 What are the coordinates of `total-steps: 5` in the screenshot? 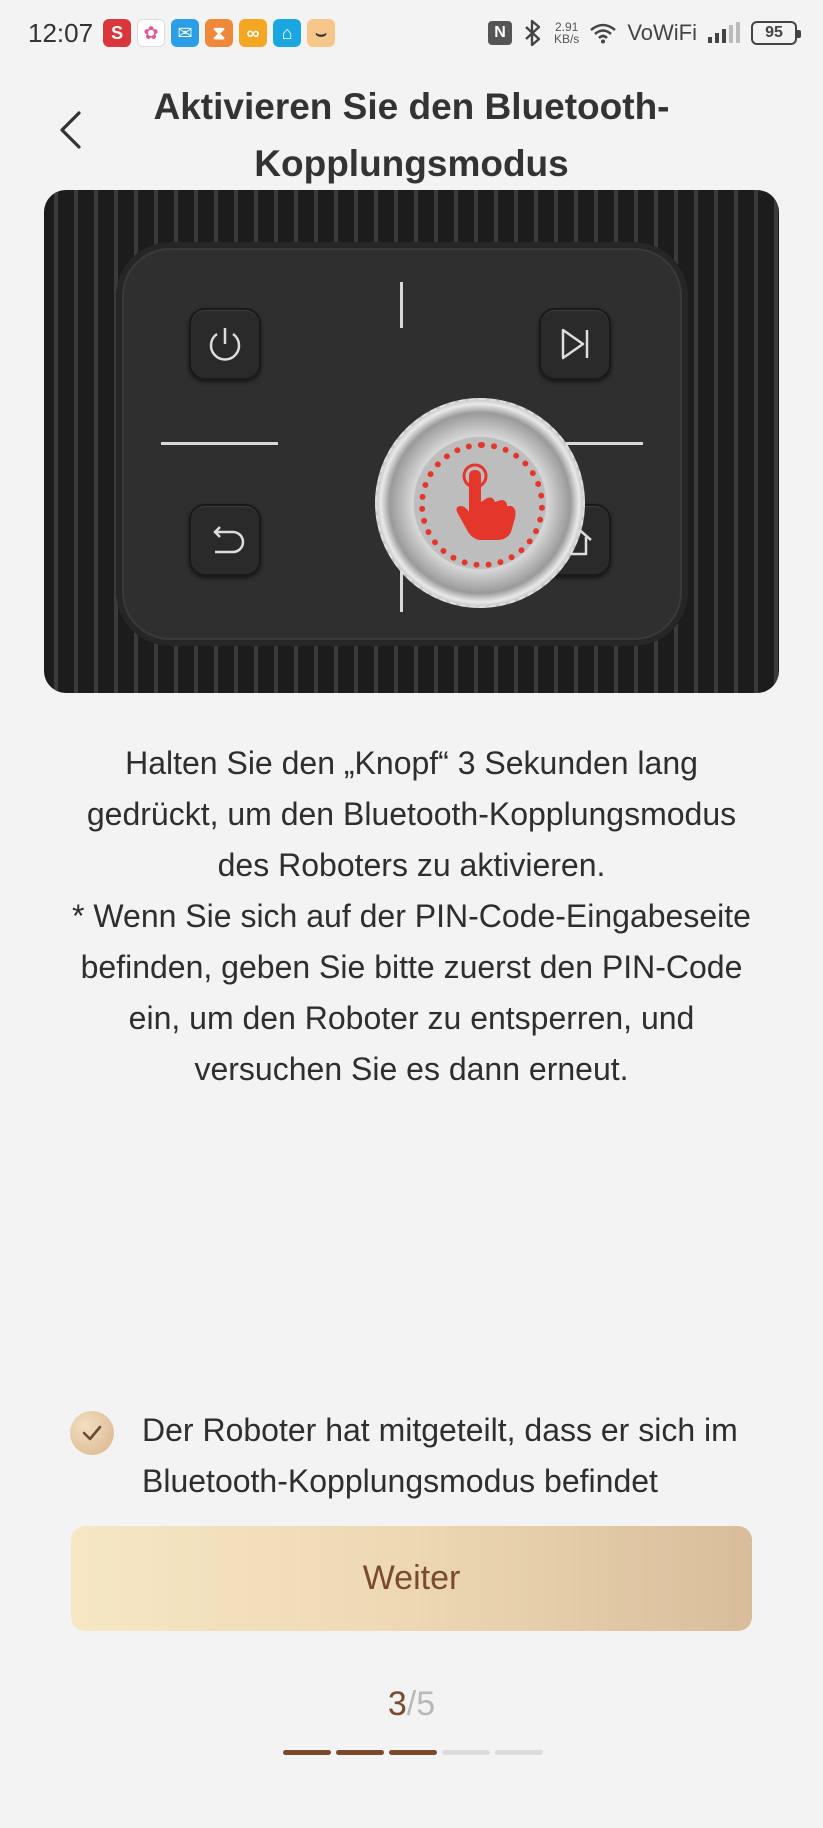 It's located at (426, 1704).